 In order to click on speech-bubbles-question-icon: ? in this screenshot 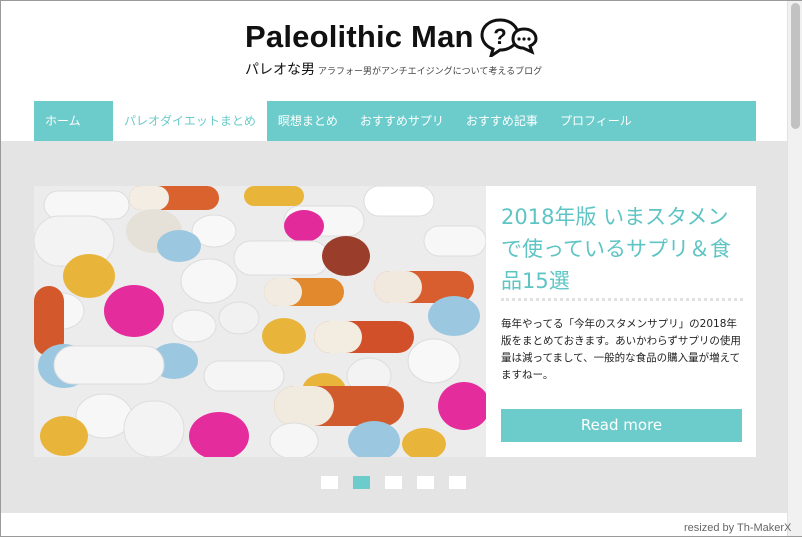, I will do `click(509, 38)`.